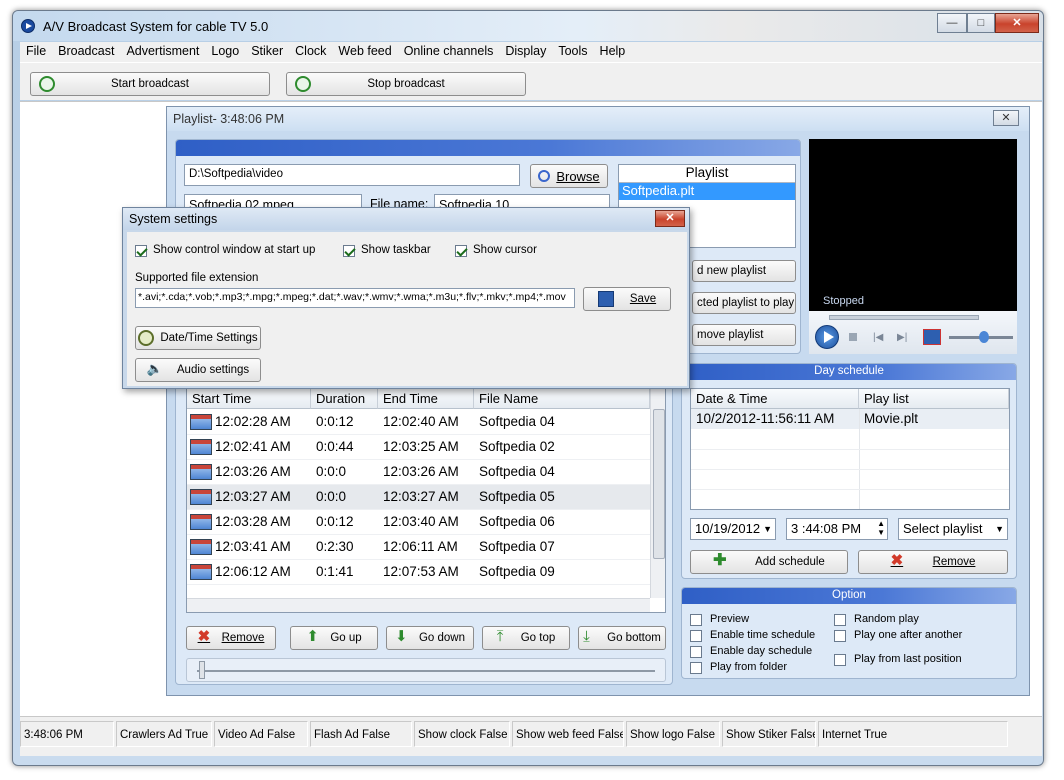  I want to click on path-field: D:\Softpedia\video, so click(352, 175).